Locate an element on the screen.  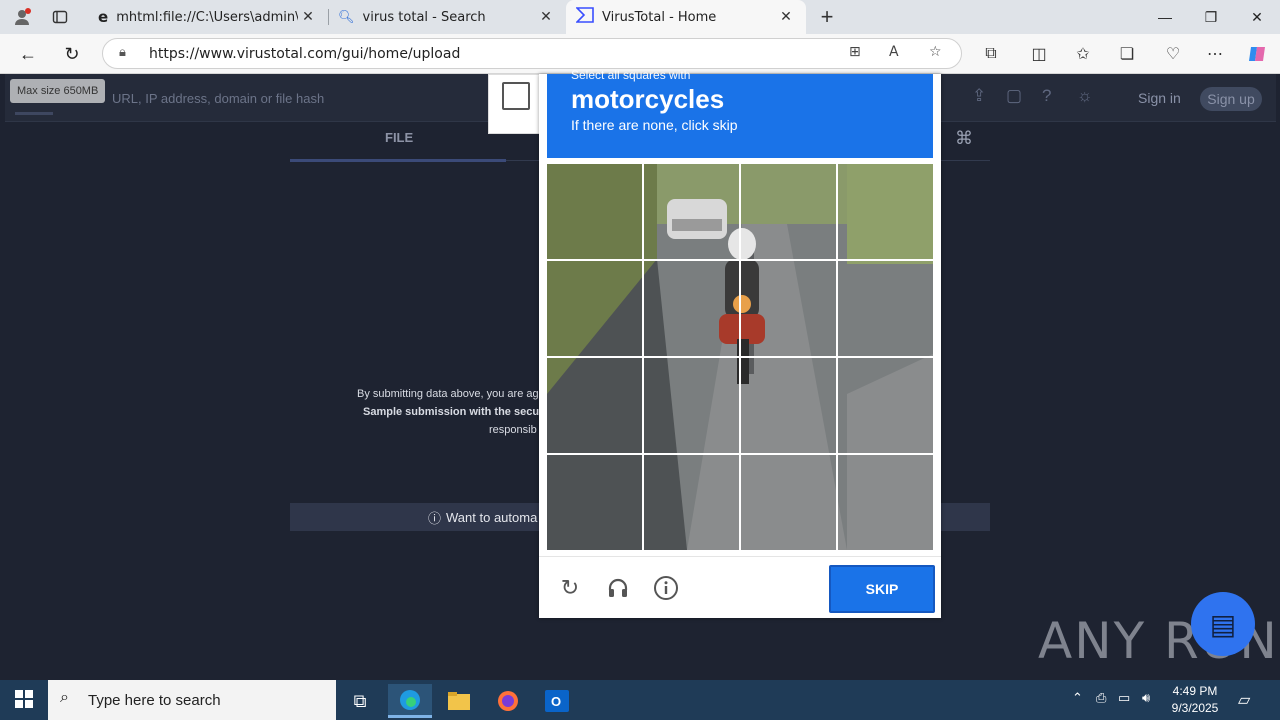
info-icon is located at coordinates (666, 588).